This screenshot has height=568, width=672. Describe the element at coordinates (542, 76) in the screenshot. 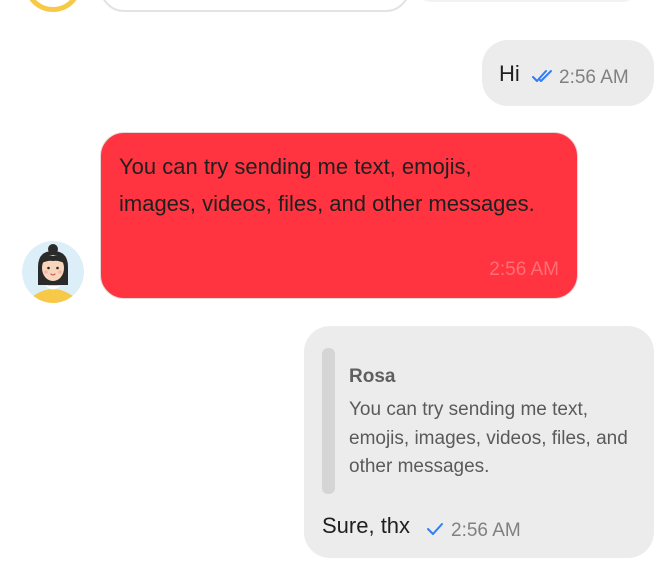

I see `double-check-icon` at that location.